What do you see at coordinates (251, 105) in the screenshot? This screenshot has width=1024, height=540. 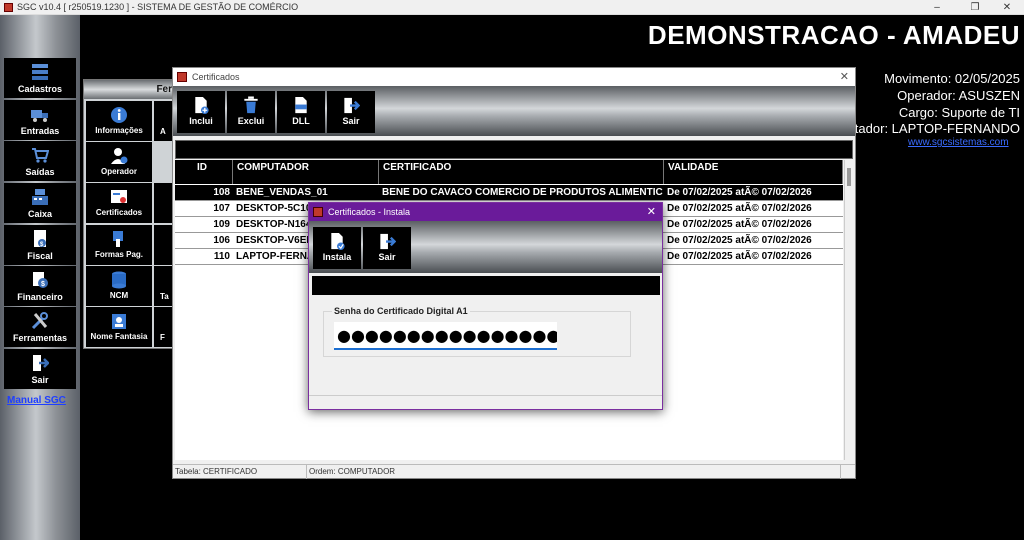 I see `trash-icon` at bounding box center [251, 105].